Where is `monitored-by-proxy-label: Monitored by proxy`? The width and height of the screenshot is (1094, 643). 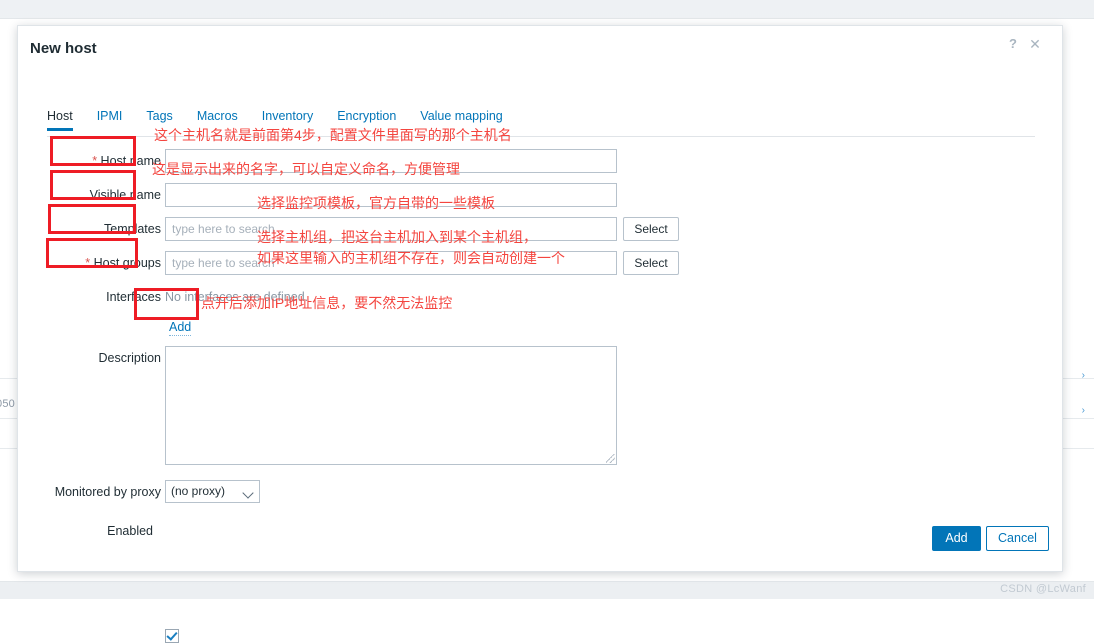 monitored-by-proxy-label: Monitored by proxy is located at coordinates (84, 492).